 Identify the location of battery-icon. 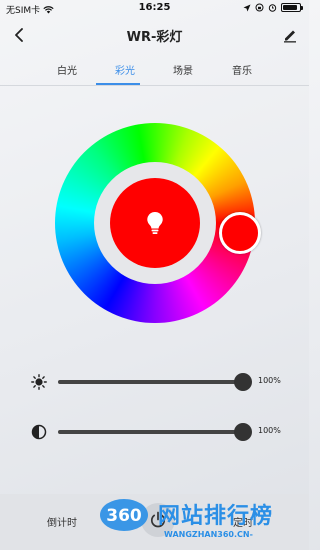
(292, 7).